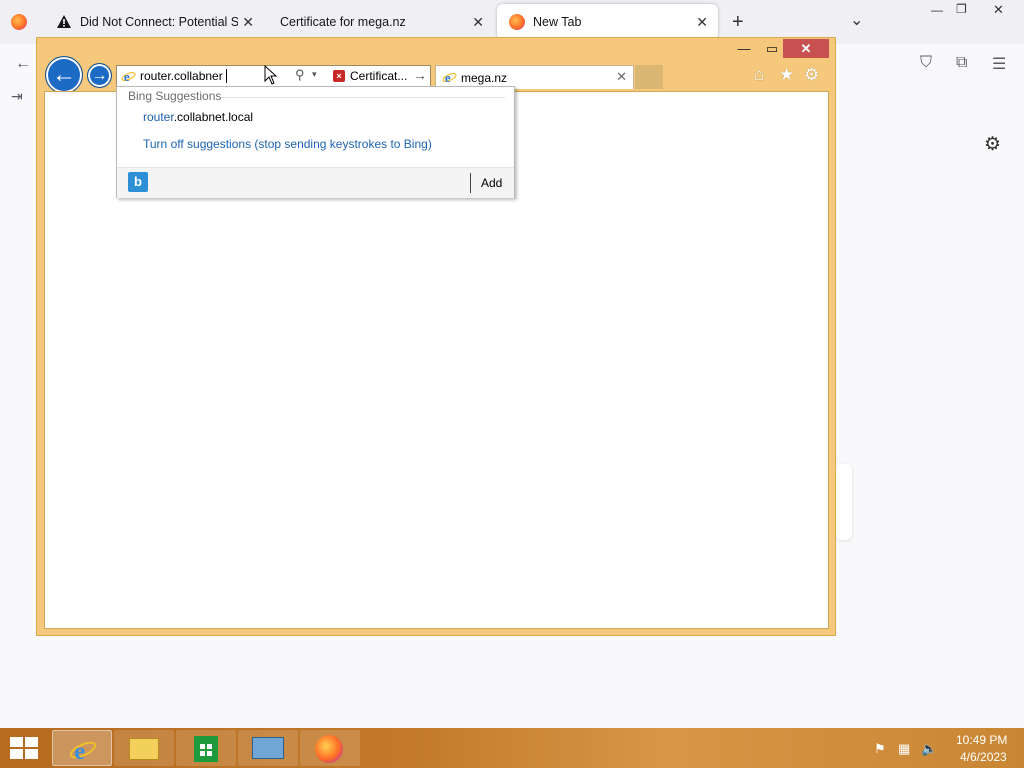 The image size is (1024, 768). What do you see at coordinates (363, 97) in the screenshot?
I see `header-divider` at bounding box center [363, 97].